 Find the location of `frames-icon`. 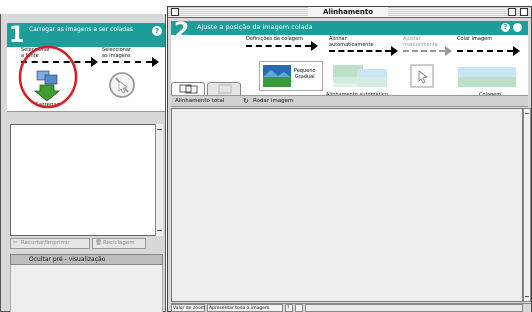

frames-icon is located at coordinates (225, 89).